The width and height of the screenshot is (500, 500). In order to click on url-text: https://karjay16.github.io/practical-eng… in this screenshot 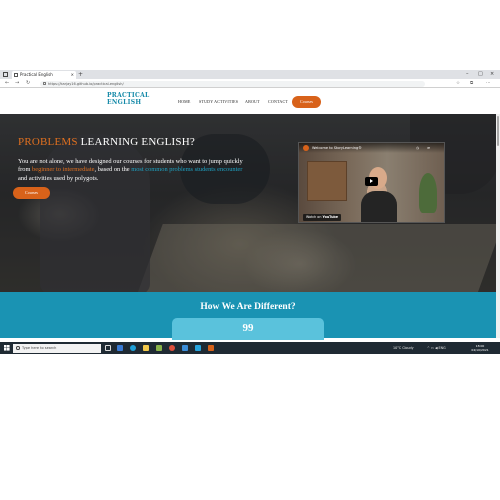, I will do `click(86, 83)`.